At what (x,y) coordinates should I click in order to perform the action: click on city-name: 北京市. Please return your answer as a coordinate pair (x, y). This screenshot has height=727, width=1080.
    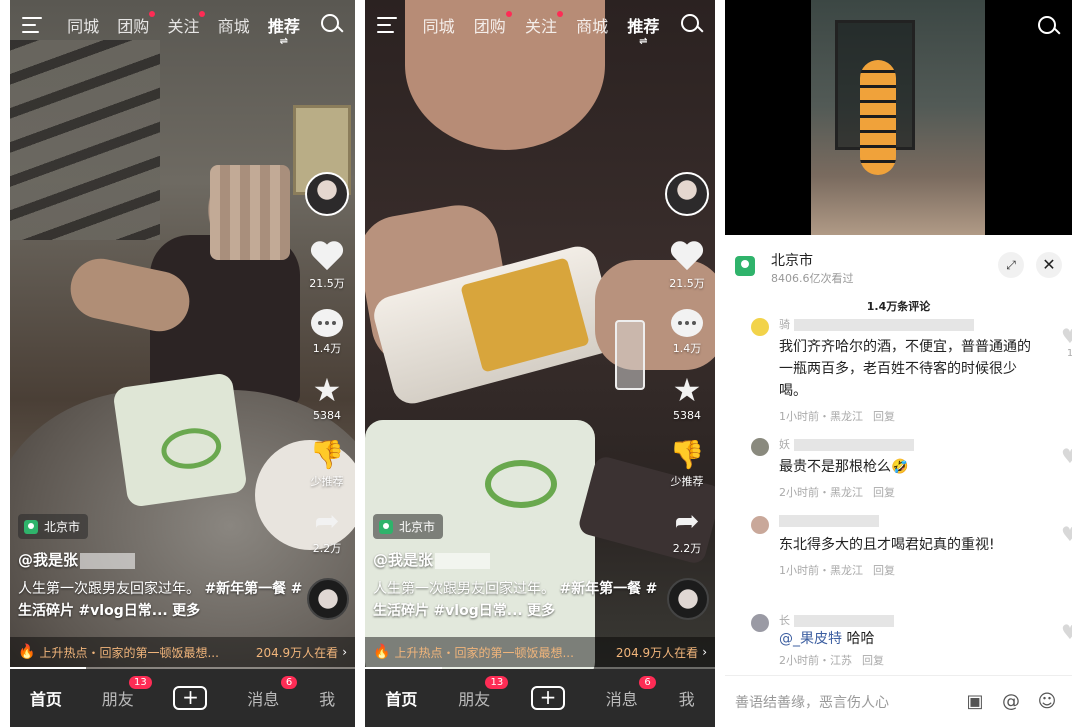
    Looking at the image, I should click on (792, 260).